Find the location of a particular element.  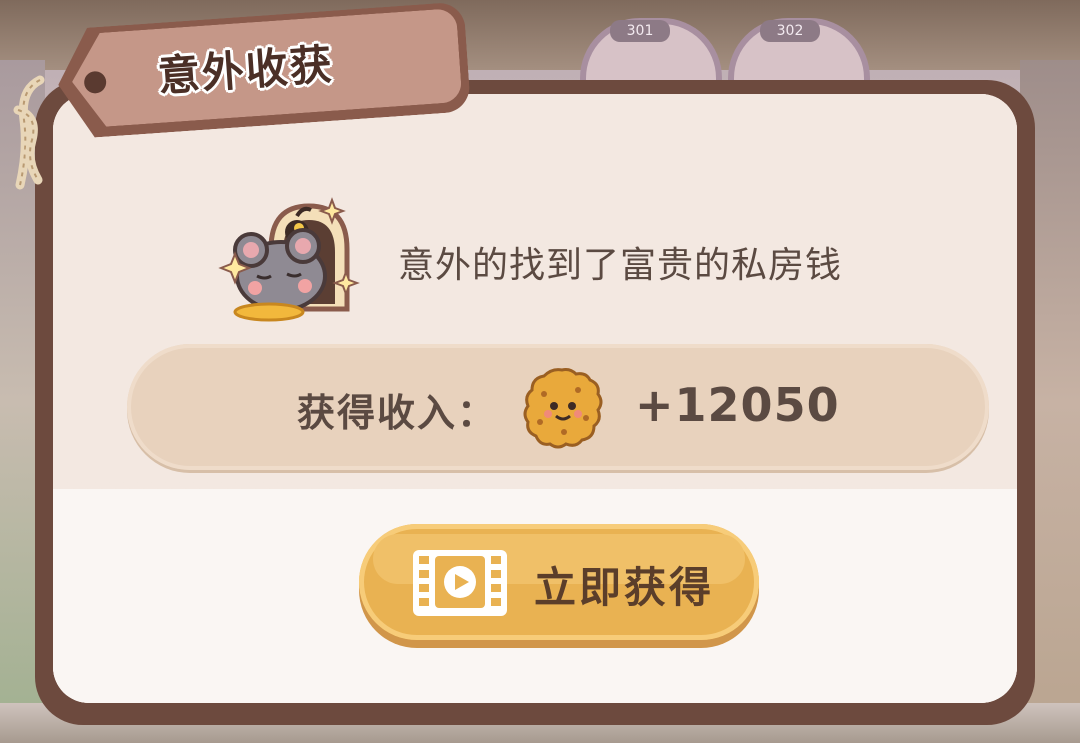

income-value: +12050 is located at coordinates (737, 405).